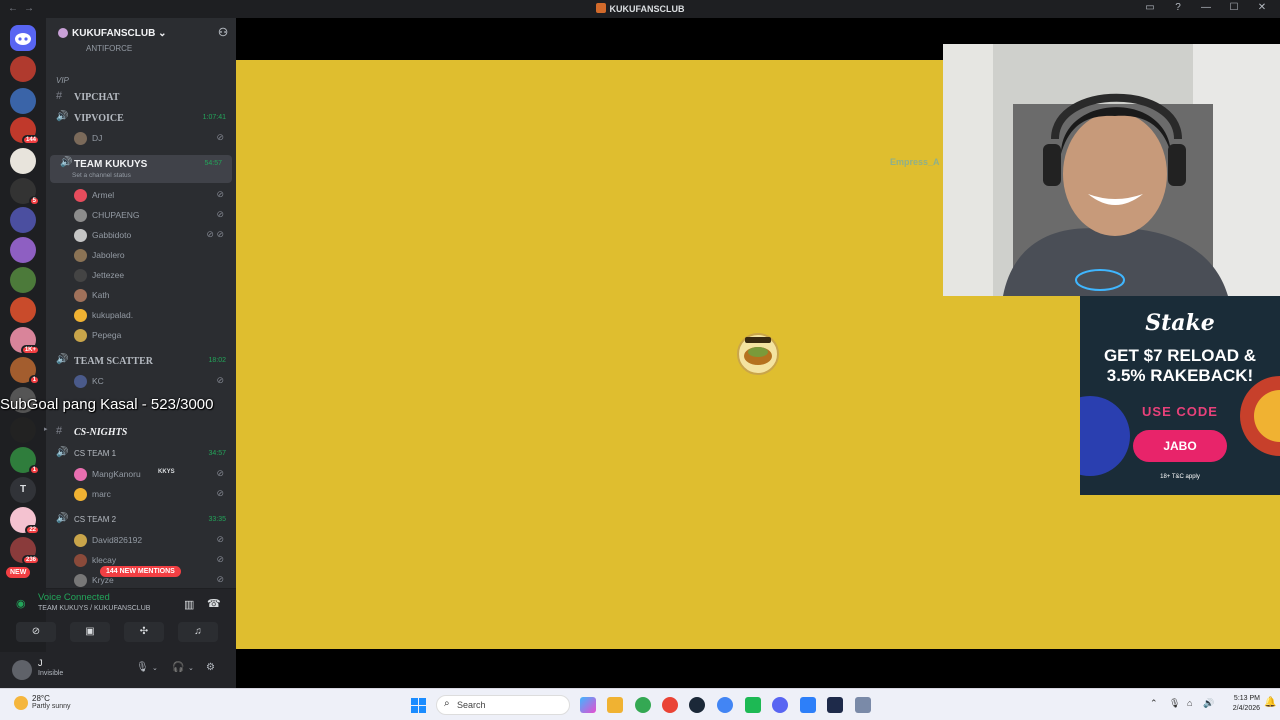  What do you see at coordinates (141, 138) in the screenshot?
I see `voice-user: DJ ⊘` at bounding box center [141, 138].